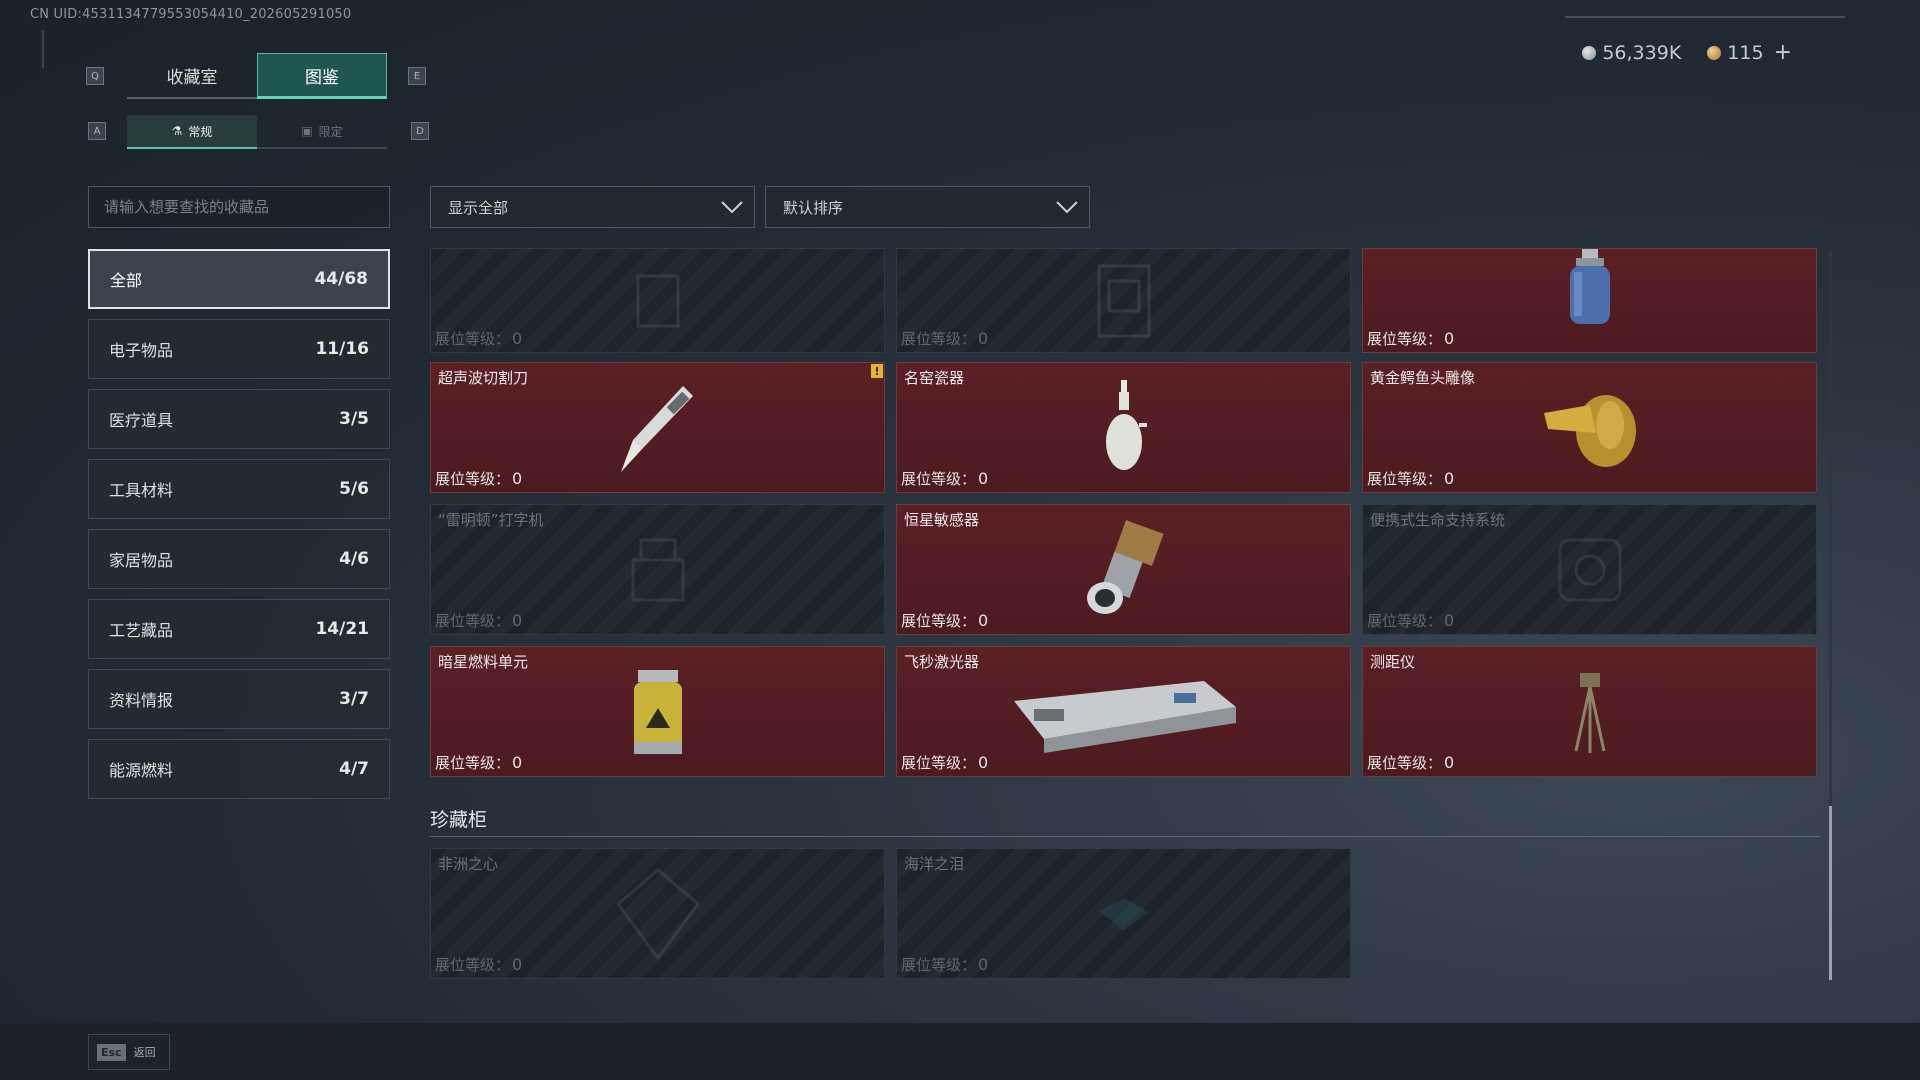 This screenshot has width=1920, height=1080. Describe the element at coordinates (1125, 566) in the screenshot. I see `star-sensor-icon` at that location.